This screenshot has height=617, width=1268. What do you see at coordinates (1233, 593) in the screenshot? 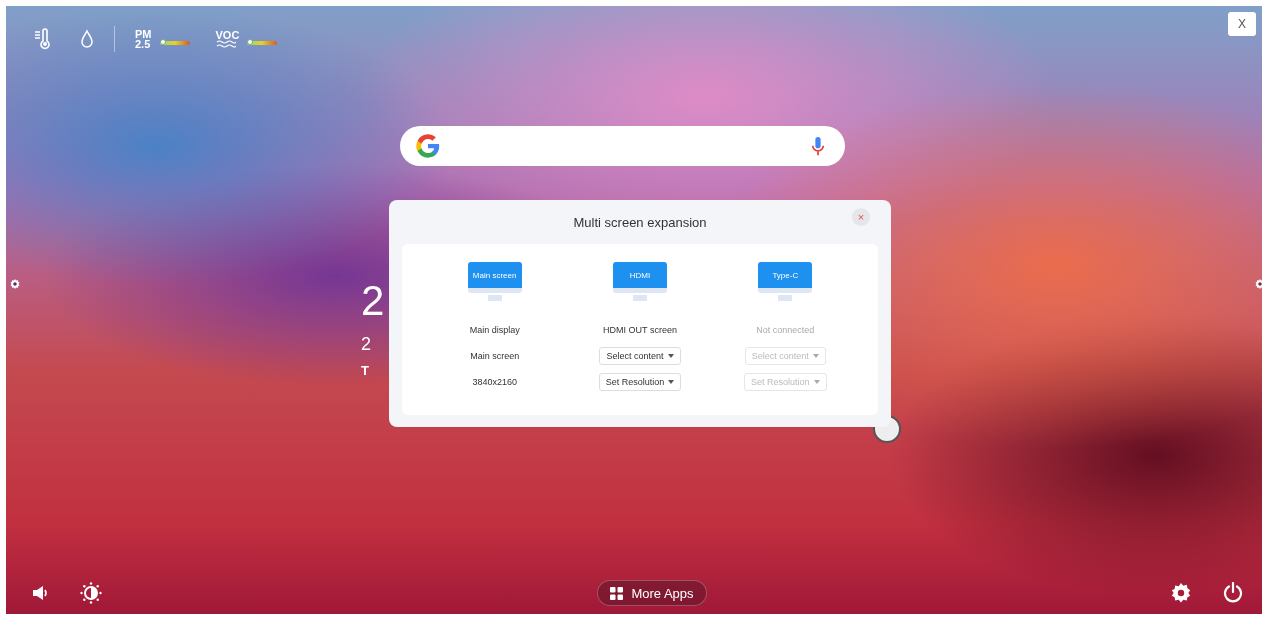
I see `power-icon` at bounding box center [1233, 593].